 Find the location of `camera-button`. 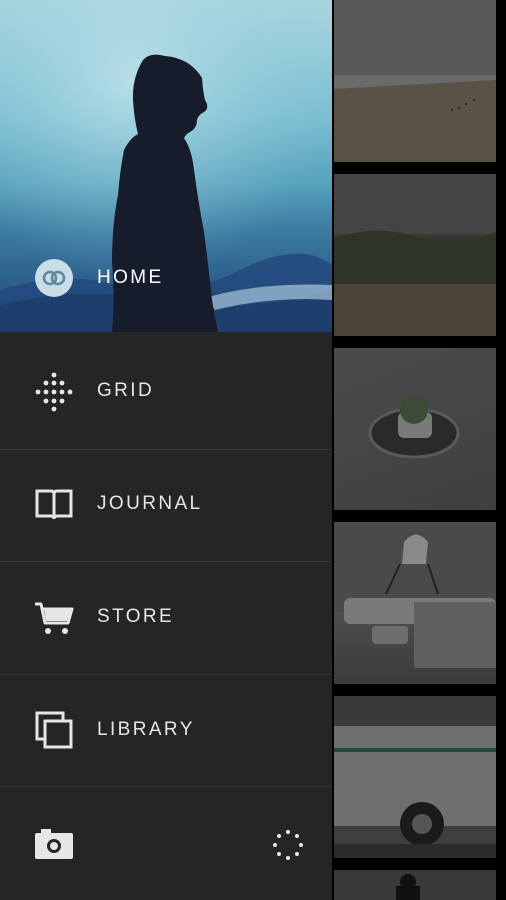

camera-button is located at coordinates (54, 844).